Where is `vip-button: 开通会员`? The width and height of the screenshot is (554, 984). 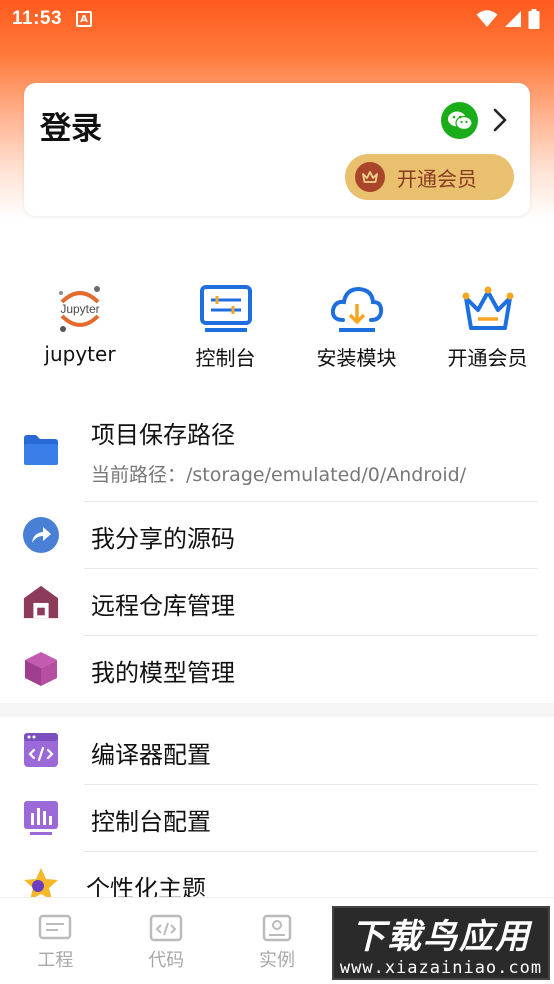
vip-button: 开通会员 is located at coordinates (429, 177).